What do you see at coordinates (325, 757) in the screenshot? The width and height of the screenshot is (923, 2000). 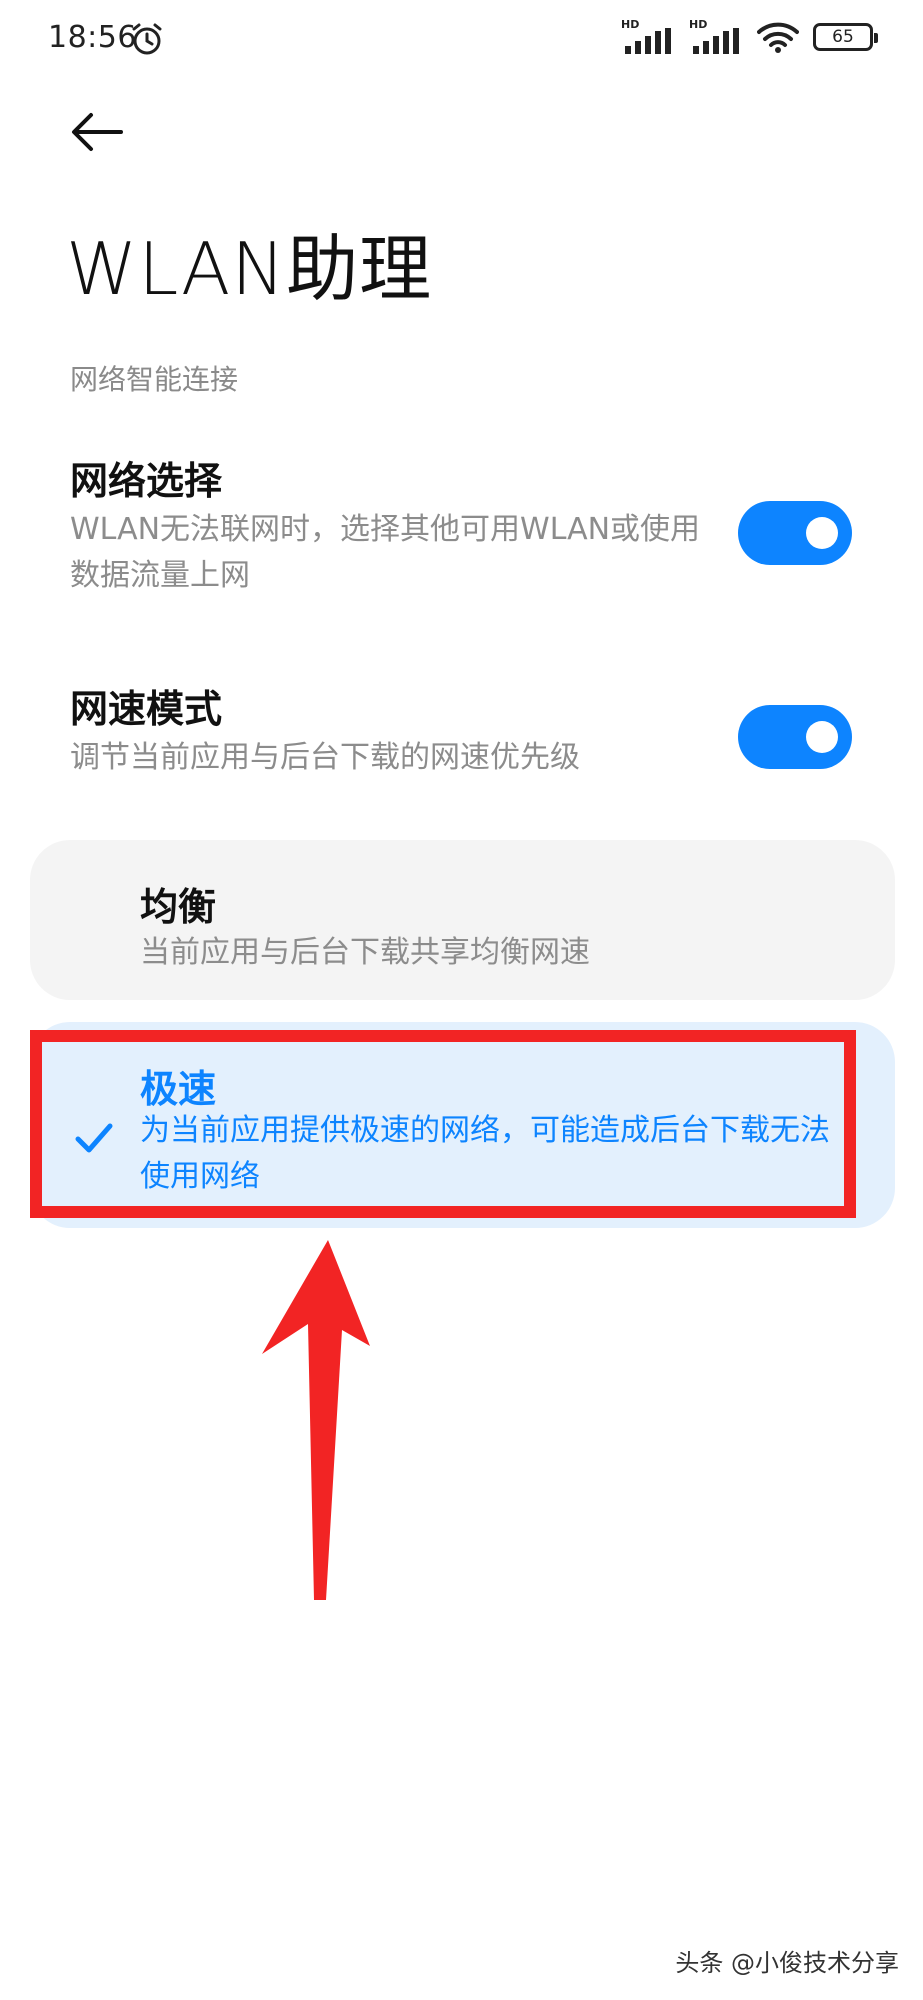 I see `setting-description: 调节当前应用与后台下载的网速优先级` at bounding box center [325, 757].